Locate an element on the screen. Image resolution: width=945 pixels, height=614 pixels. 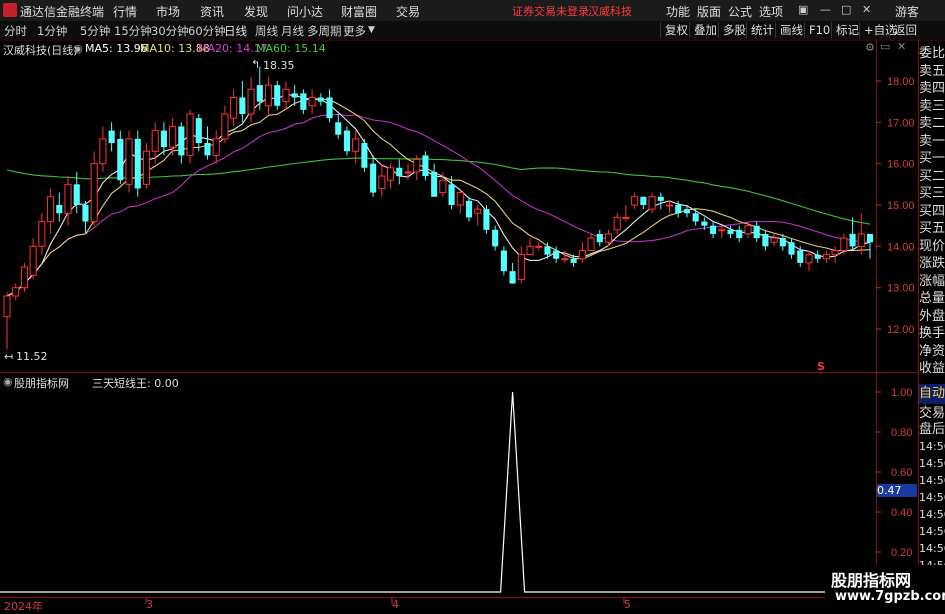
low-price-label: 11.52 is located at coordinates (32, 356).